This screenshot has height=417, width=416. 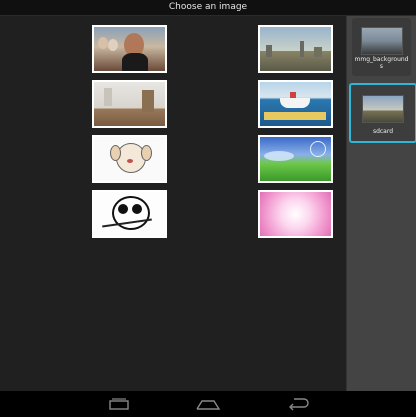 What do you see at coordinates (129, 104) in the screenshot?
I see `thumbnail-room` at bounding box center [129, 104].